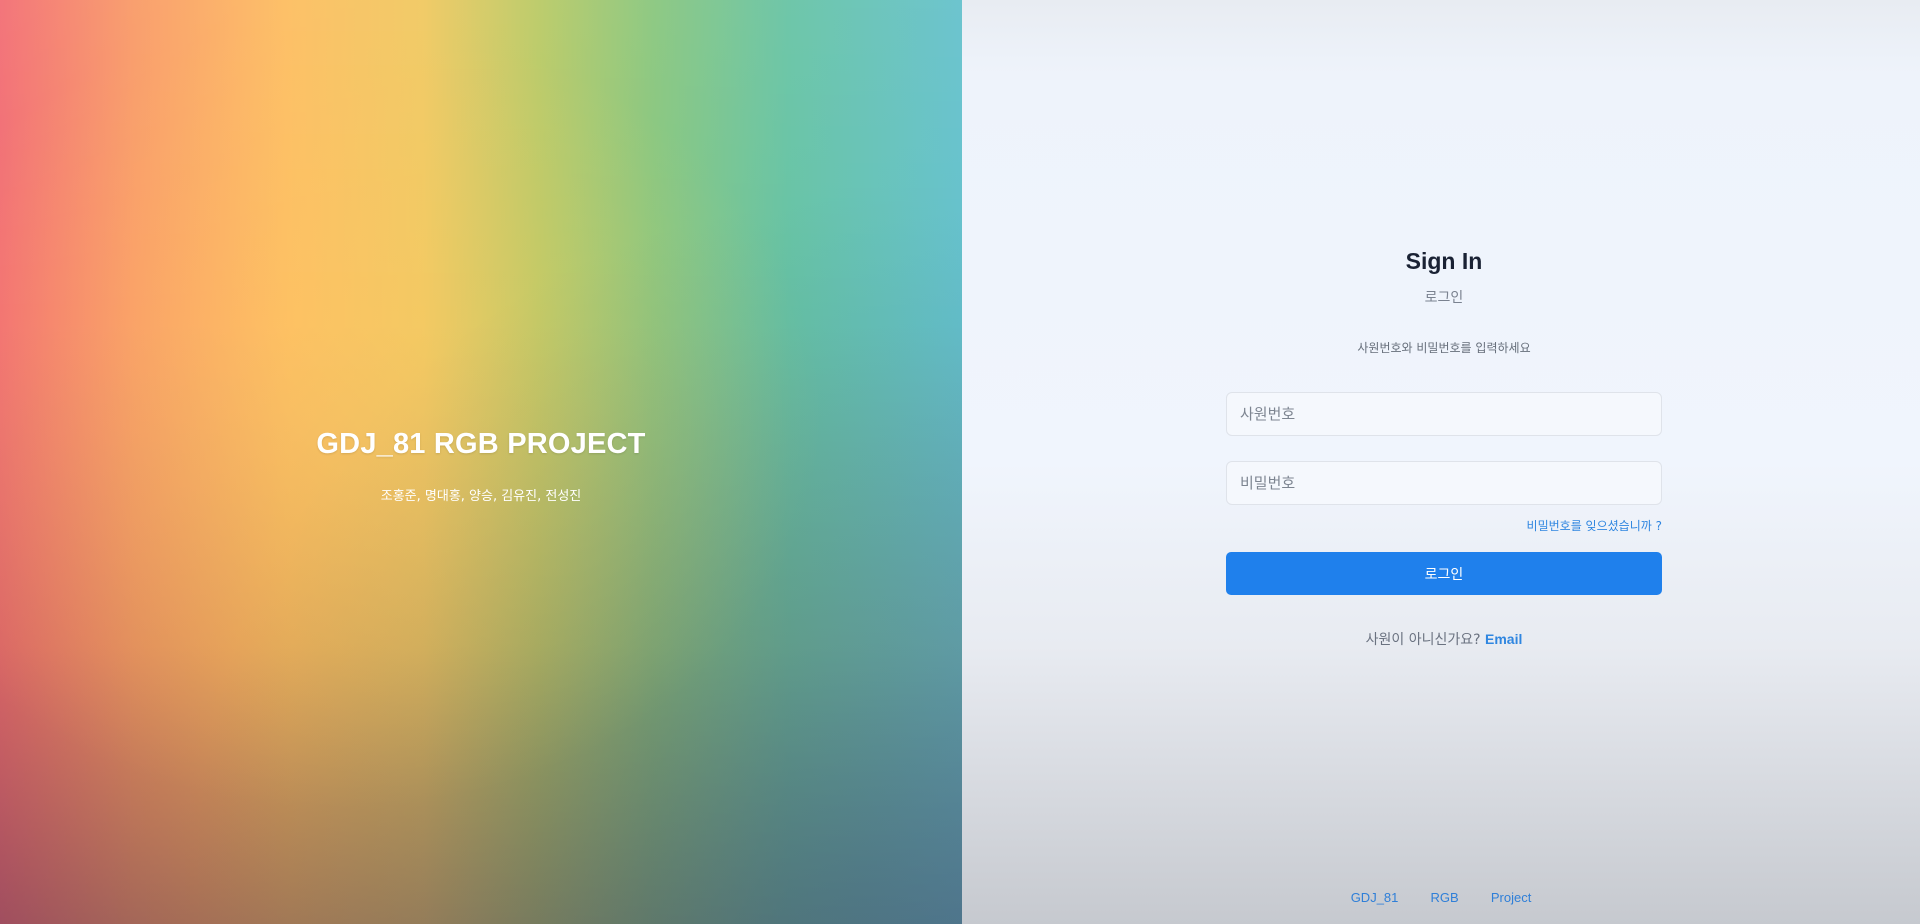  What do you see at coordinates (1444, 483) in the screenshot?
I see `password-input` at bounding box center [1444, 483].